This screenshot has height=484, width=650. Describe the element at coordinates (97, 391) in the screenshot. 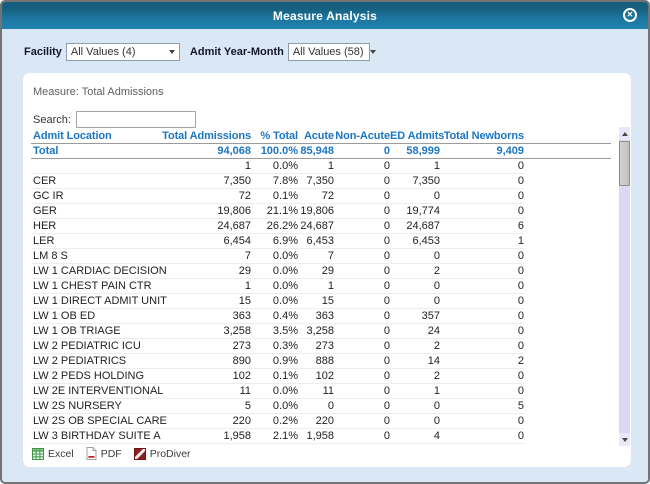

I see `cell-admit-location: LW 2E INTERVENTIONAL` at that location.